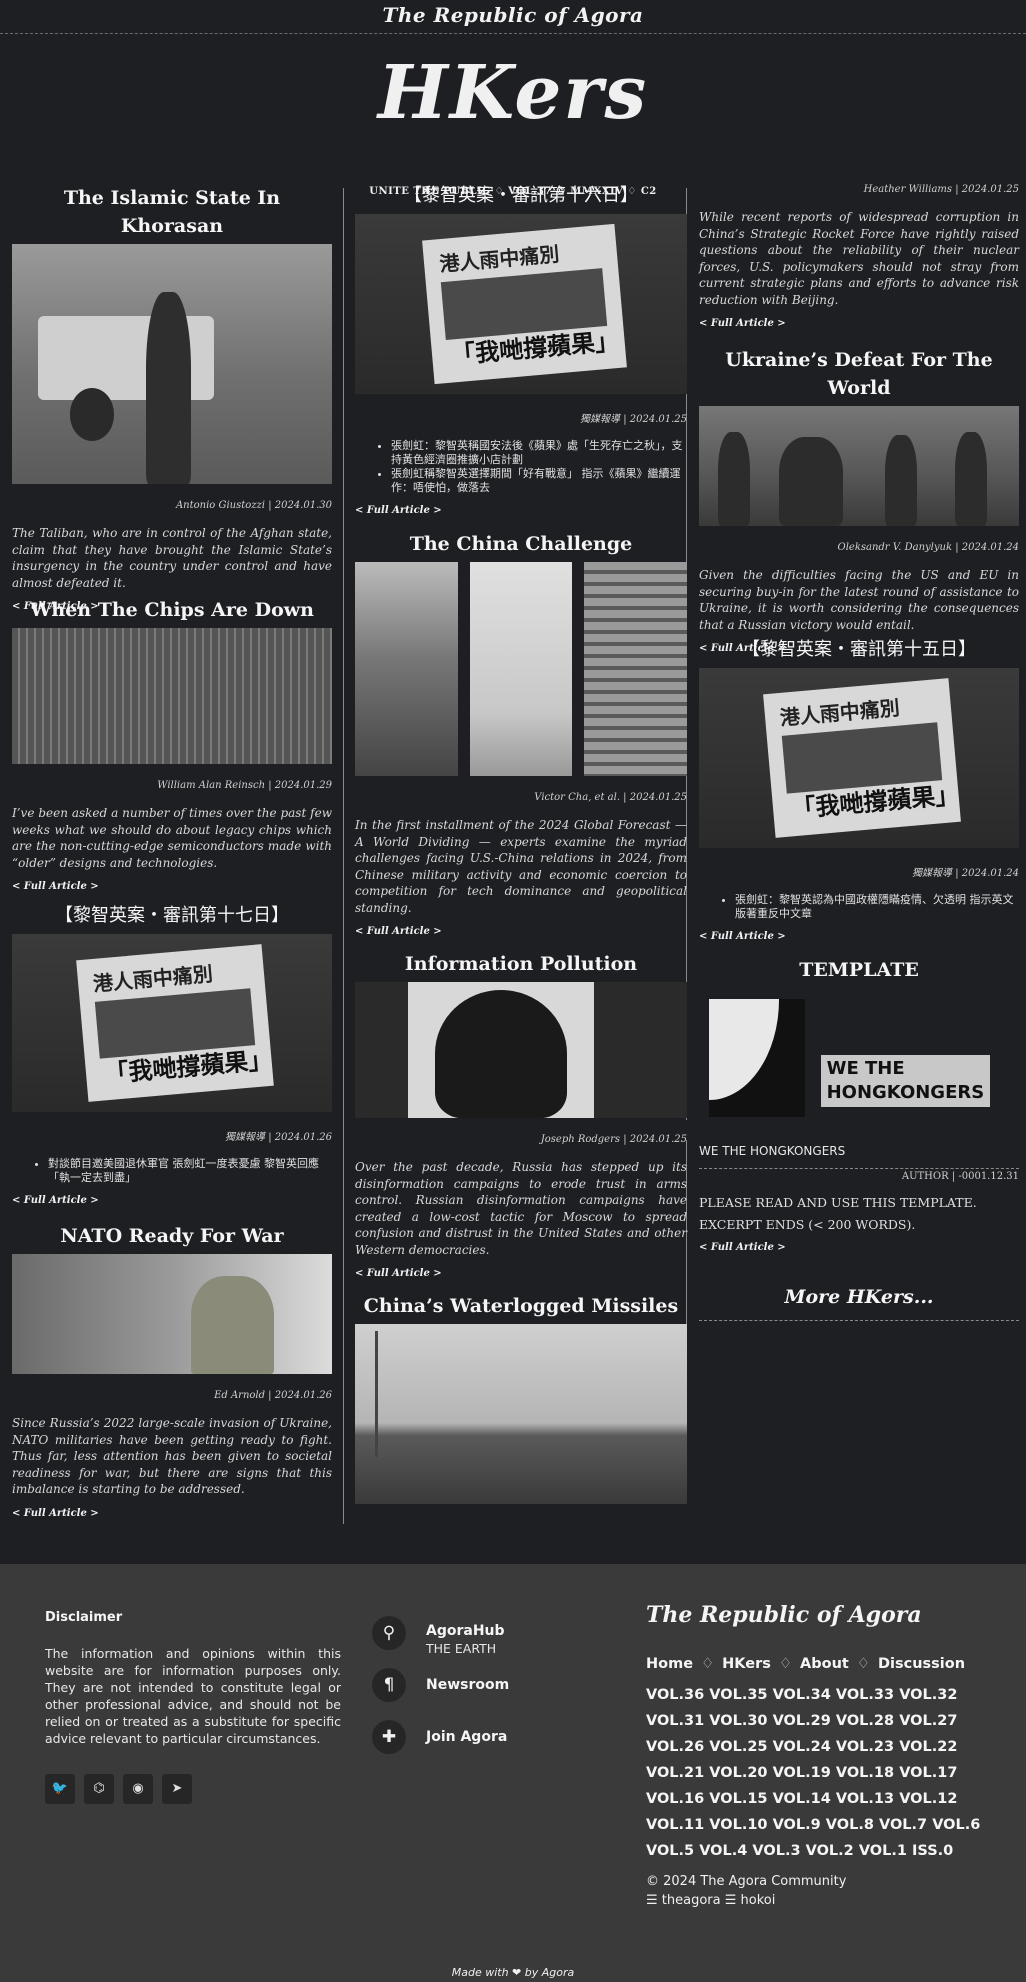  Describe the element at coordinates (738, 1773) in the screenshot. I see `volume-link: VOL.20` at that location.